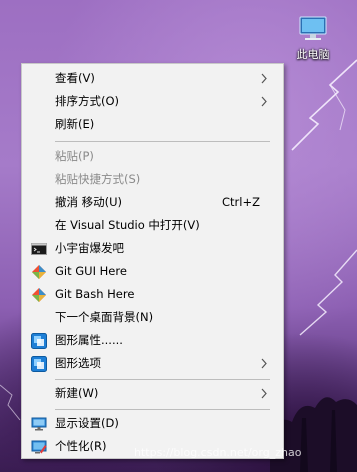 The image size is (357, 472). Describe the element at coordinates (95, 294) in the screenshot. I see `menu-item-label: Git Bash Here` at that location.